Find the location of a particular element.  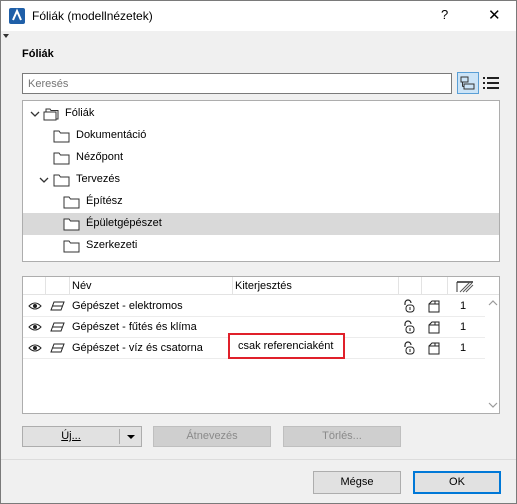

tree-view-button is located at coordinates (468, 83).